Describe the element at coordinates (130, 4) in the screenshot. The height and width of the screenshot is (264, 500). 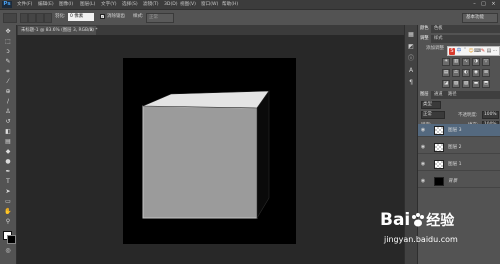
I see `menu-select: 选择(S)` at that location.